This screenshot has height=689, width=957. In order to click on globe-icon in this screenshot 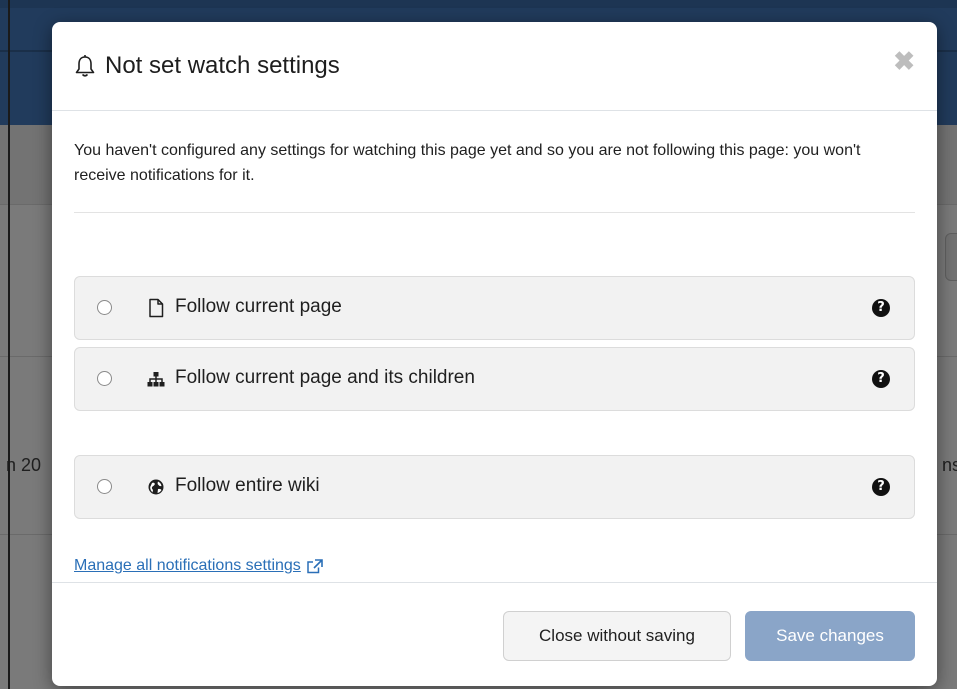, I will do `click(156, 487)`.